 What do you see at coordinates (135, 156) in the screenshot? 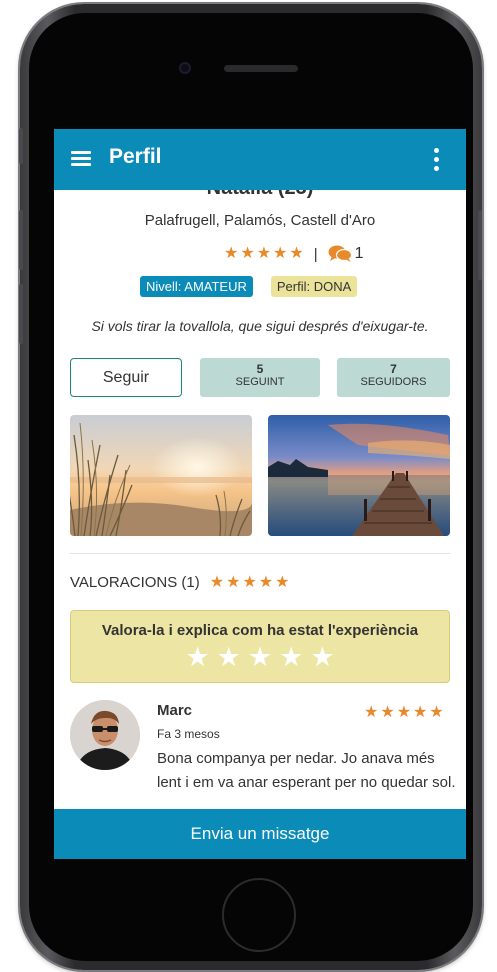
I see `page-title: Perfil` at bounding box center [135, 156].